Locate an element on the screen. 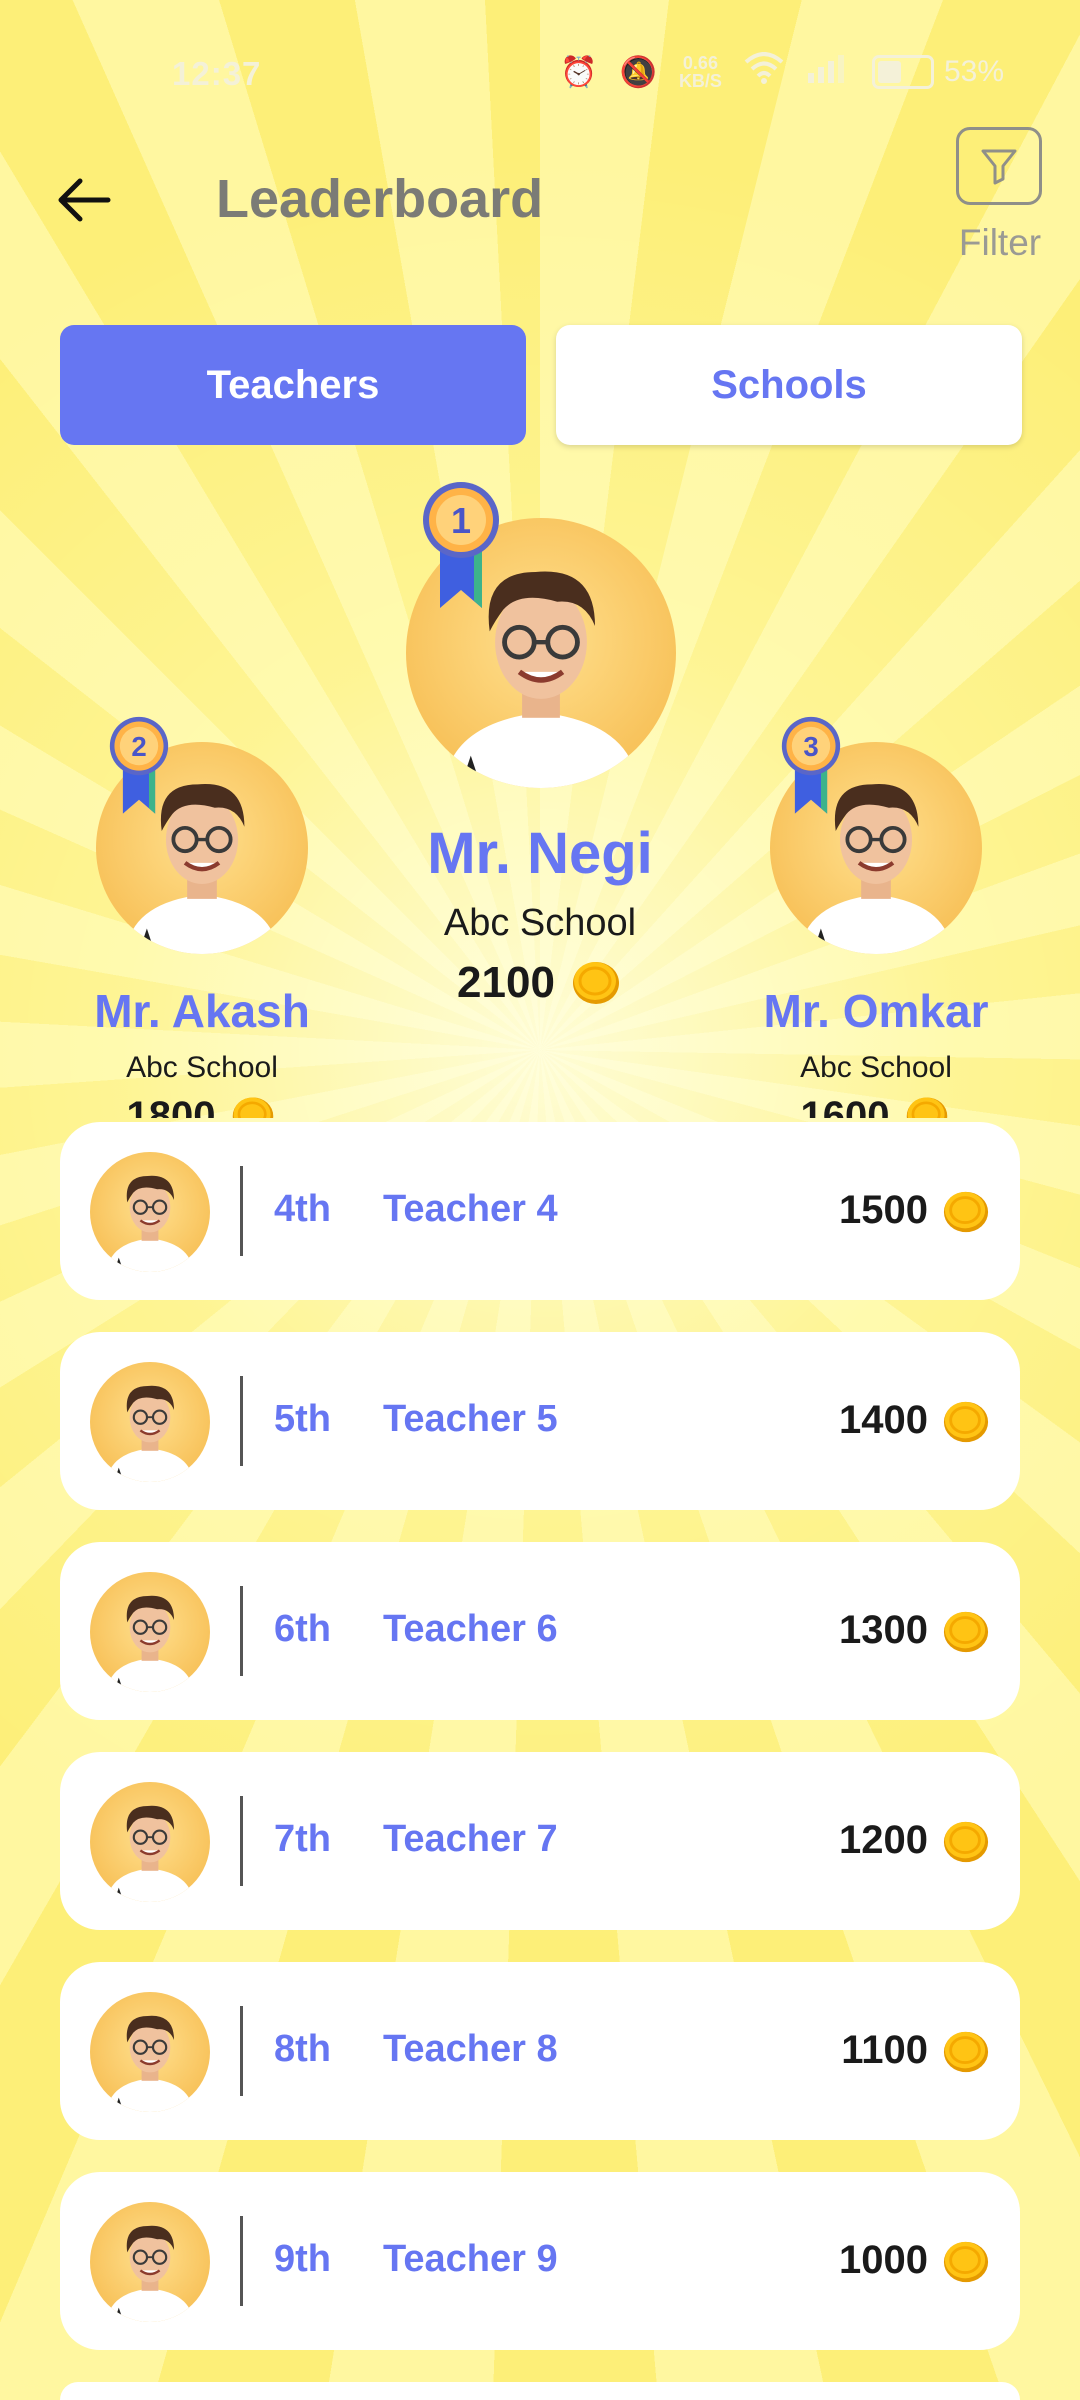  teacher-name: Teacher 4 is located at coordinates (470, 1209).